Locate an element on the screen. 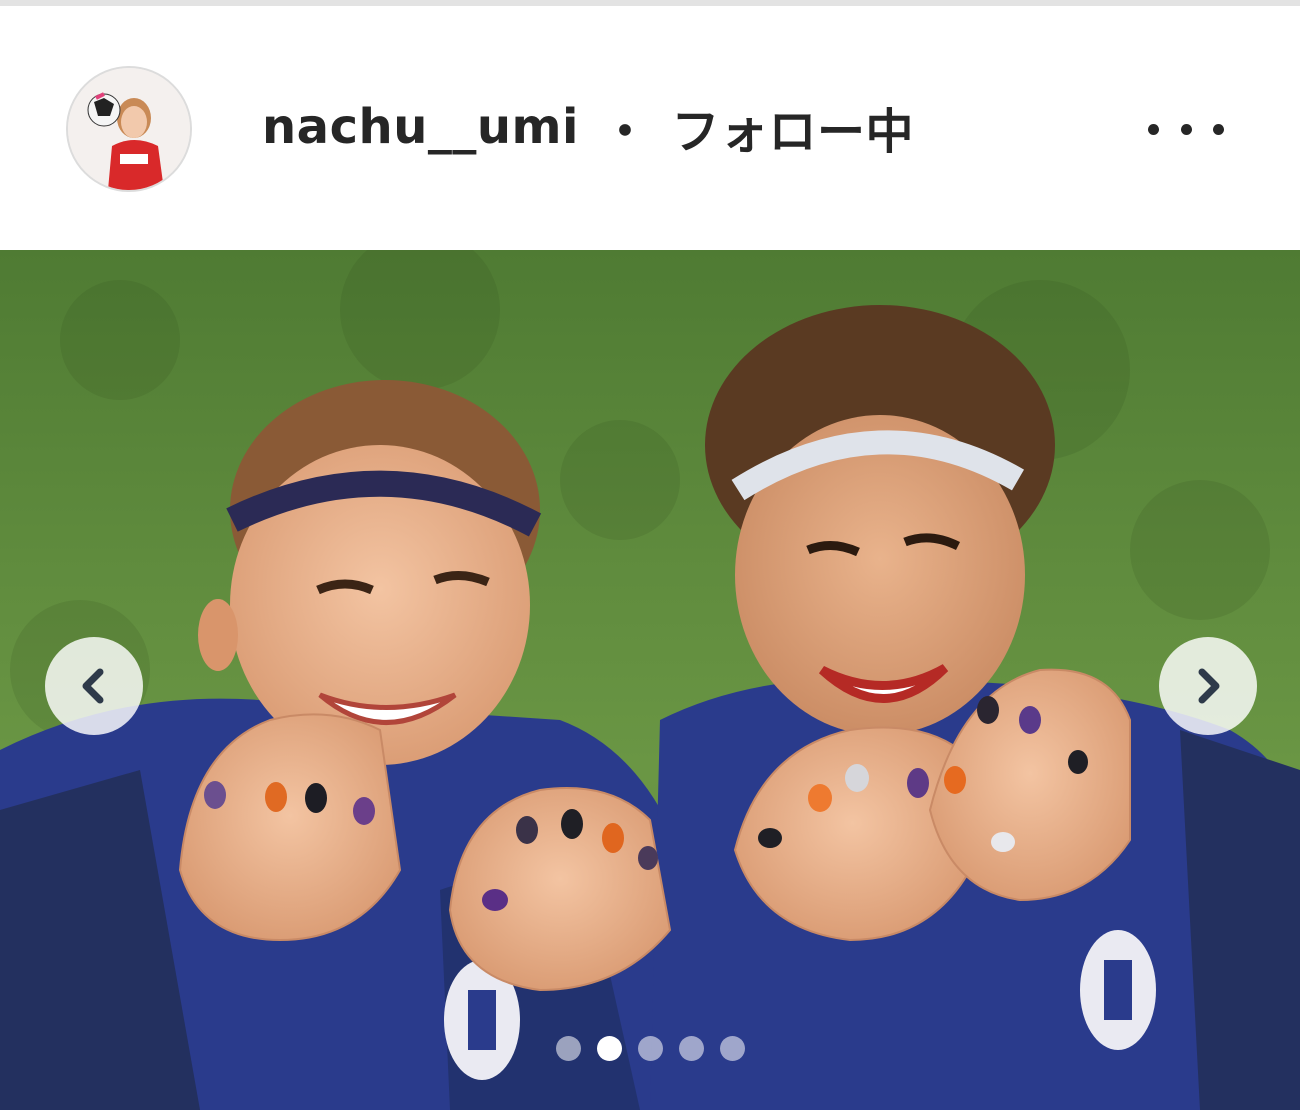  chevron-right-icon is located at coordinates (1208, 686).